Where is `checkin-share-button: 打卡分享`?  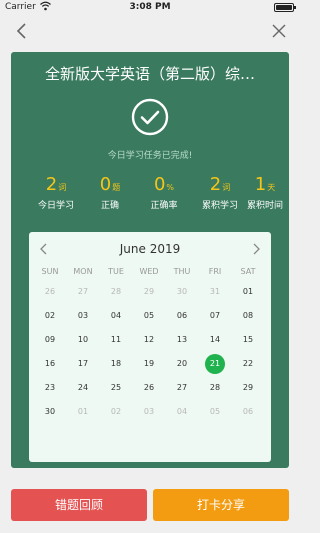
checkin-share-button: 打卡分享 is located at coordinates (221, 505).